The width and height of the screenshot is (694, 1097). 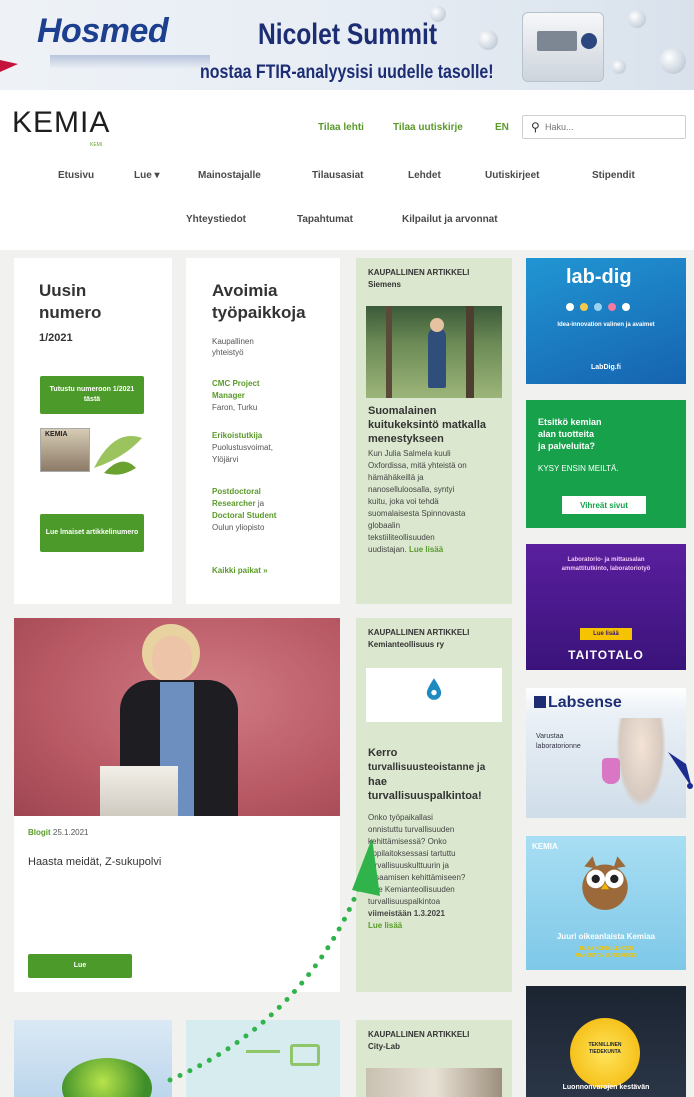 I want to click on excerpt-line: -osaamisen kehittämiseen?, so click(x=417, y=877).